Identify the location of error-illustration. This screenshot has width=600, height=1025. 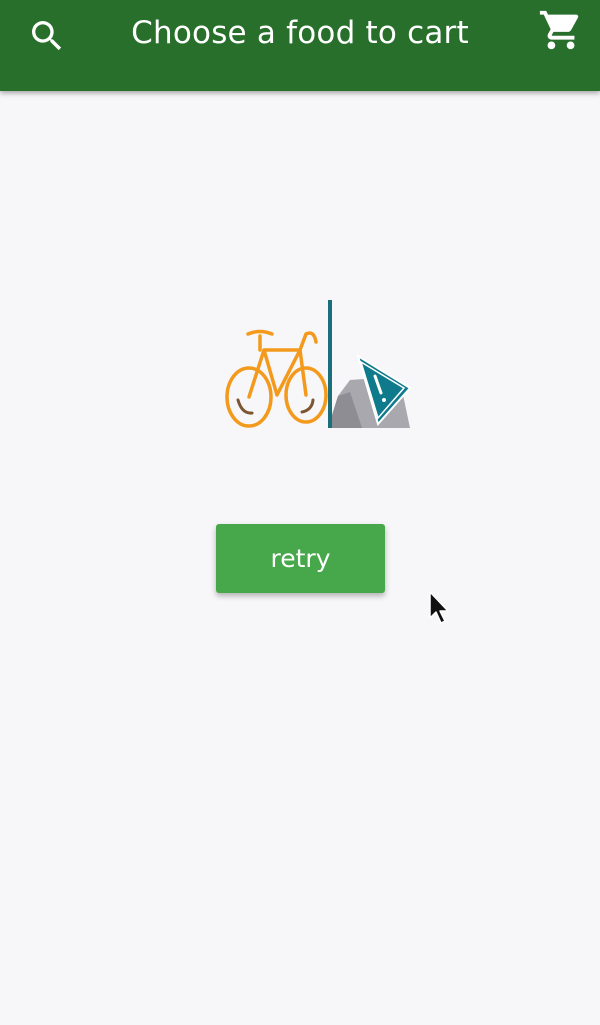
(317, 364).